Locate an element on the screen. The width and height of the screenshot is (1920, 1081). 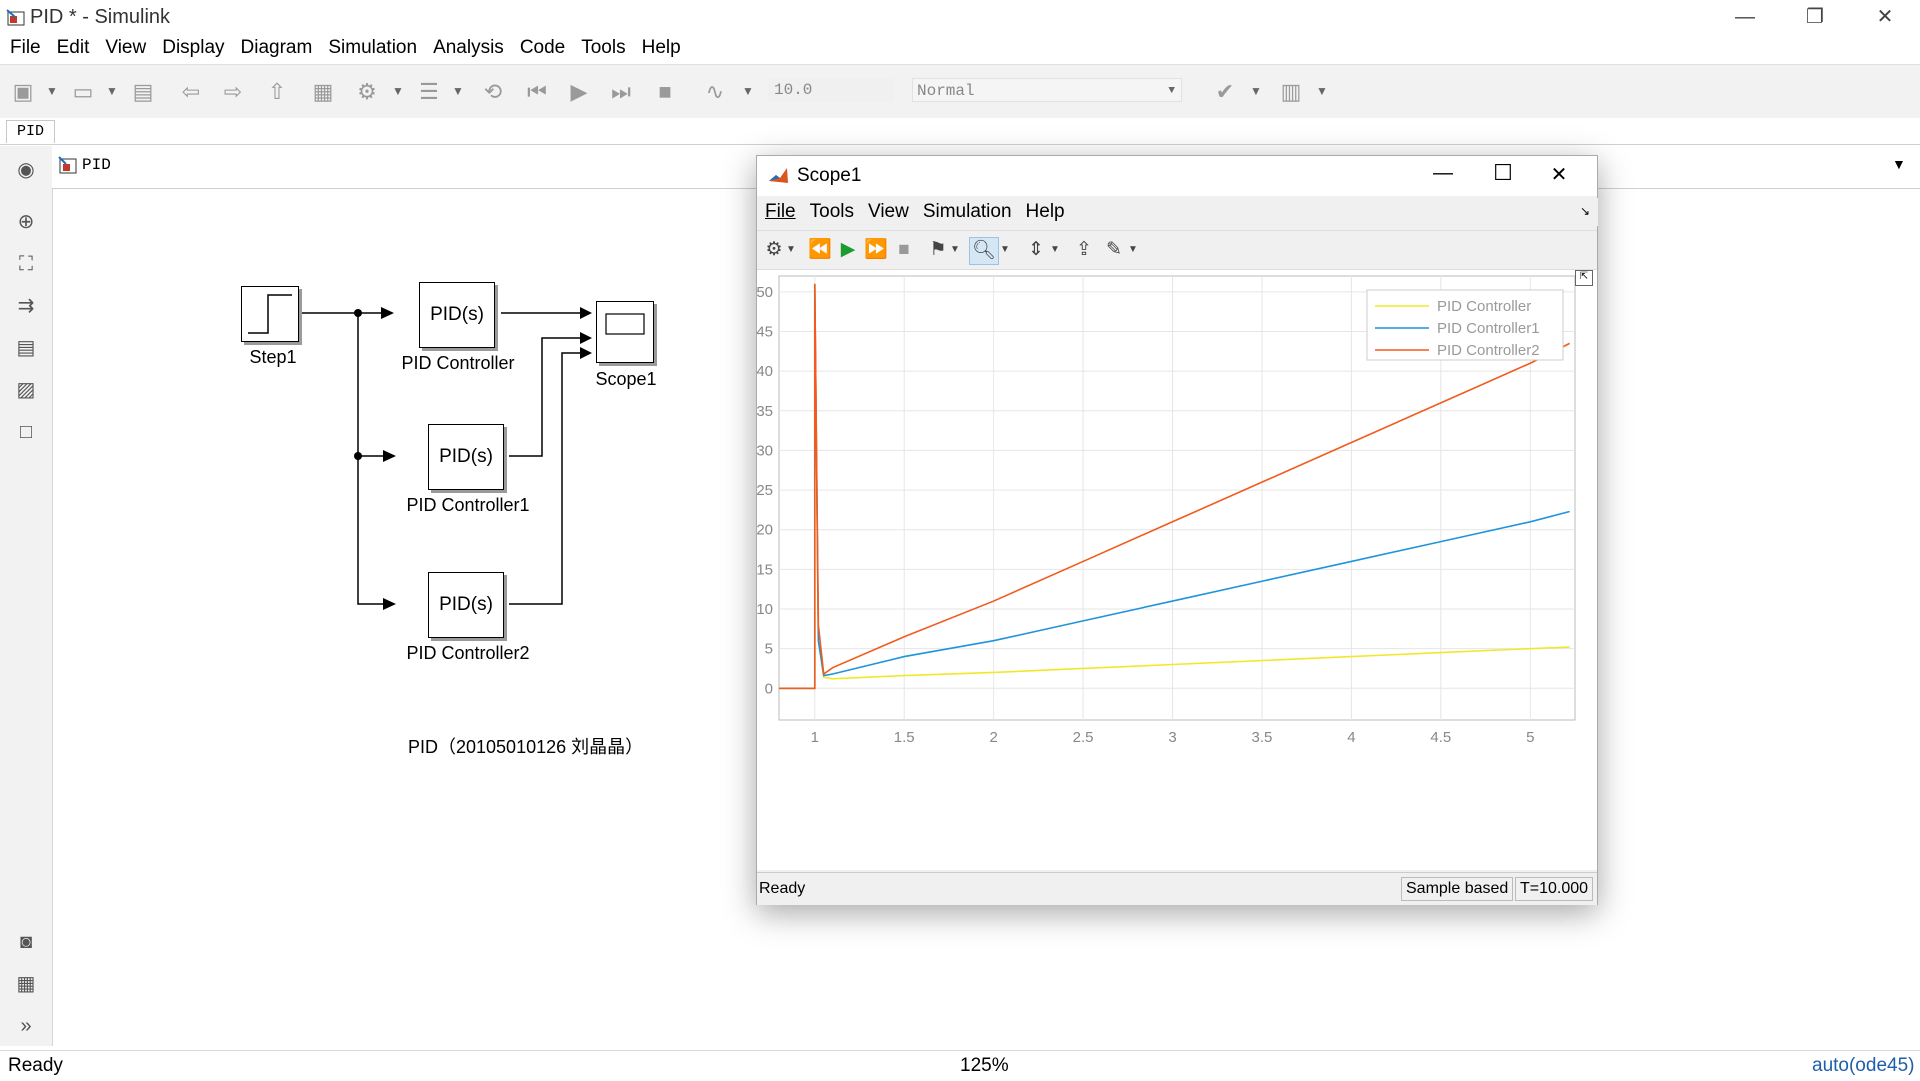
highlight-signal-icon: ⚑ is located at coordinates (938, 250).